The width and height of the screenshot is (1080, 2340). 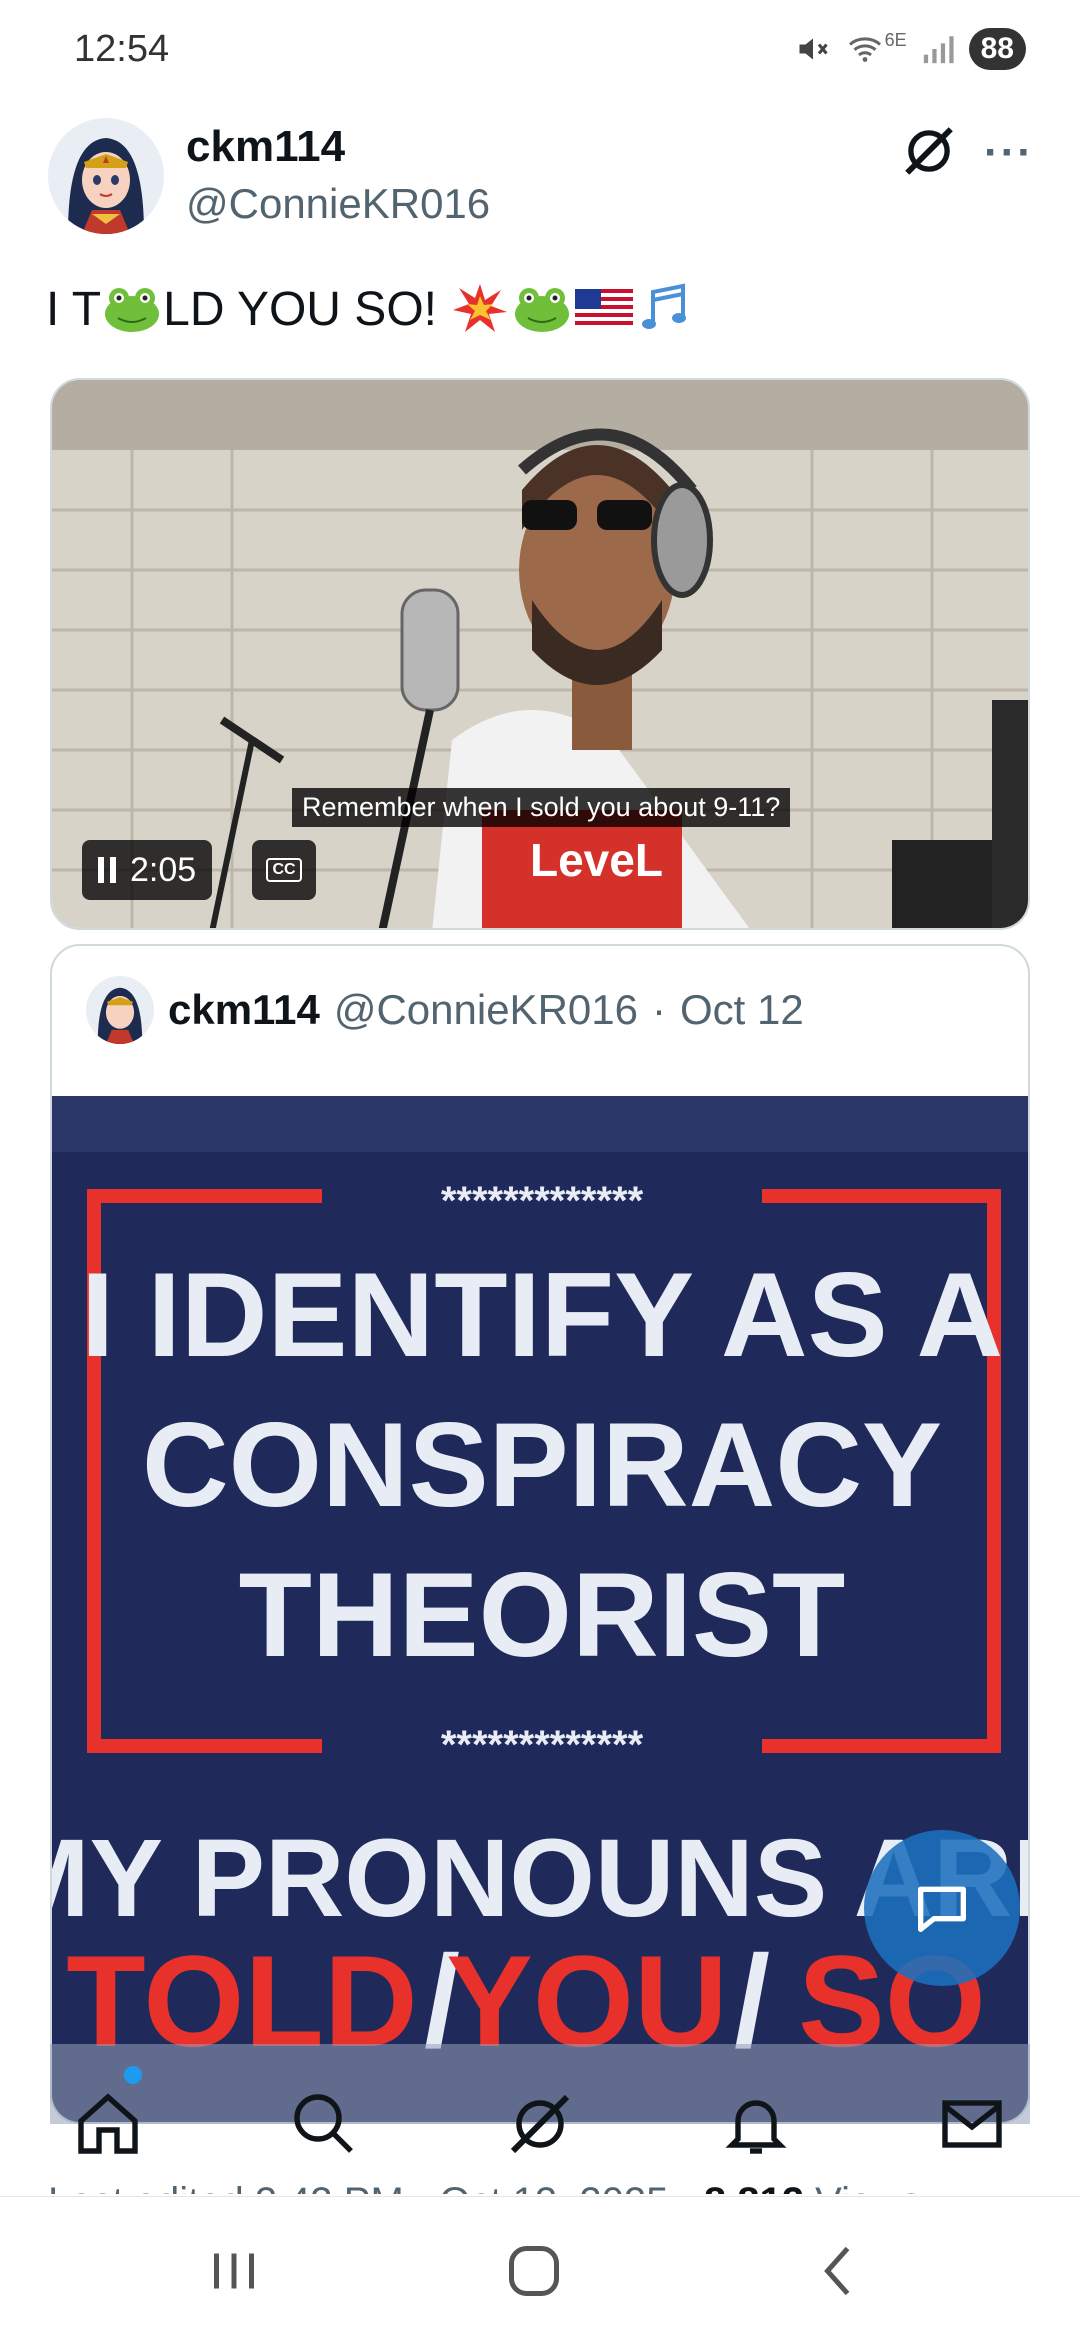 What do you see at coordinates (338, 204) in the screenshot?
I see `author-handle: @ConnieKR016` at bounding box center [338, 204].